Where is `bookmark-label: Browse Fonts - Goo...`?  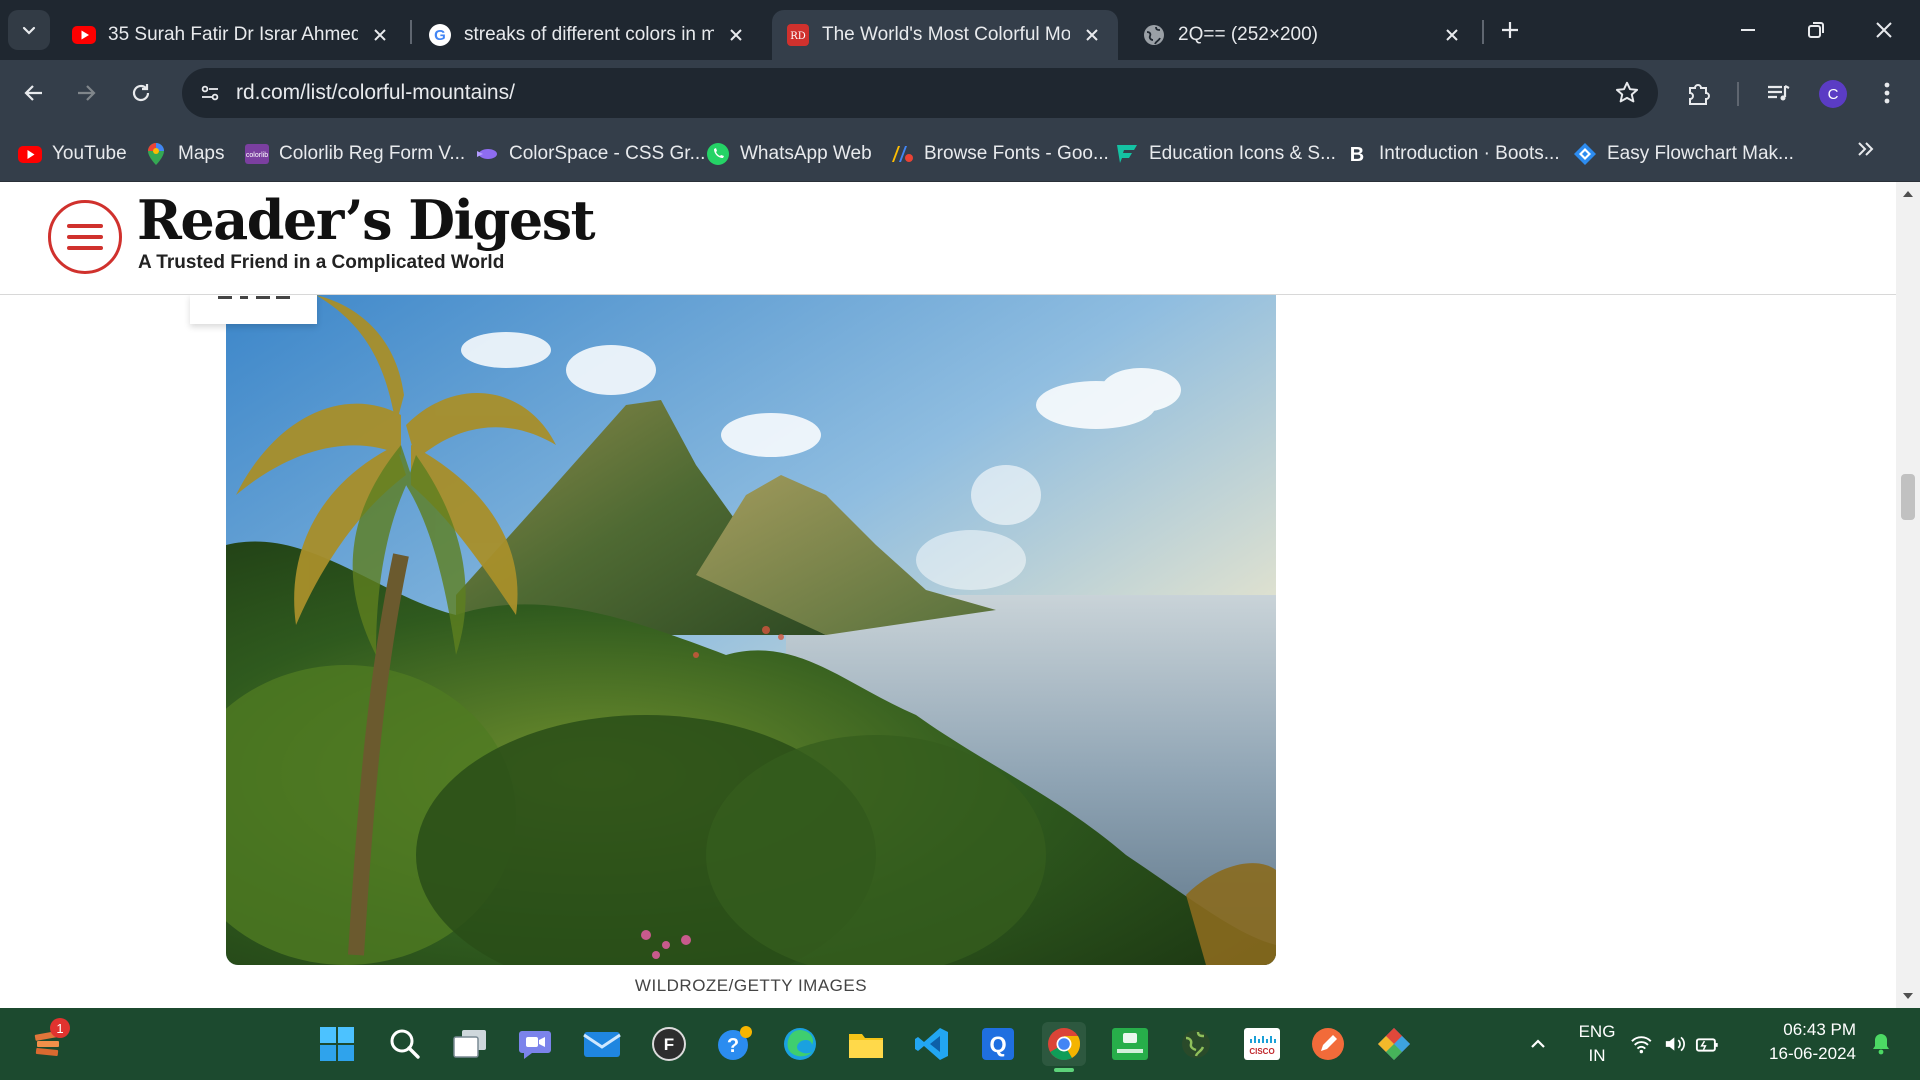
bookmark-label: Browse Fonts - Goo... is located at coordinates (1016, 153).